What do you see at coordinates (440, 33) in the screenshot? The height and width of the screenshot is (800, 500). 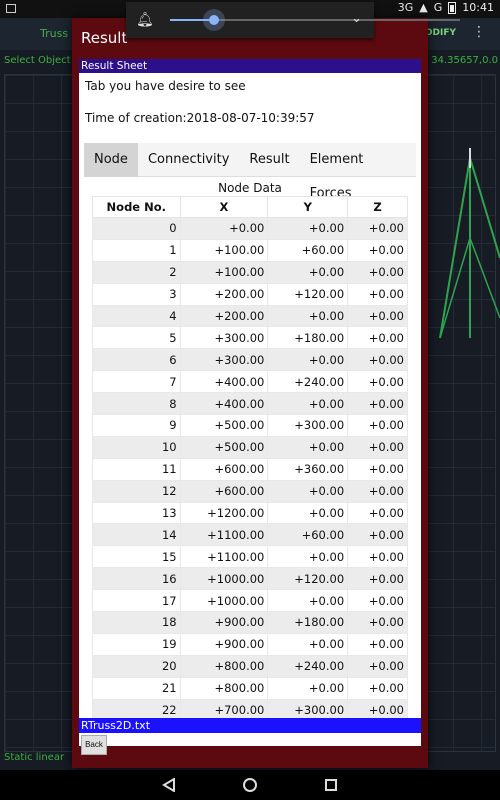 I see `modify-button: ODIFY` at bounding box center [440, 33].